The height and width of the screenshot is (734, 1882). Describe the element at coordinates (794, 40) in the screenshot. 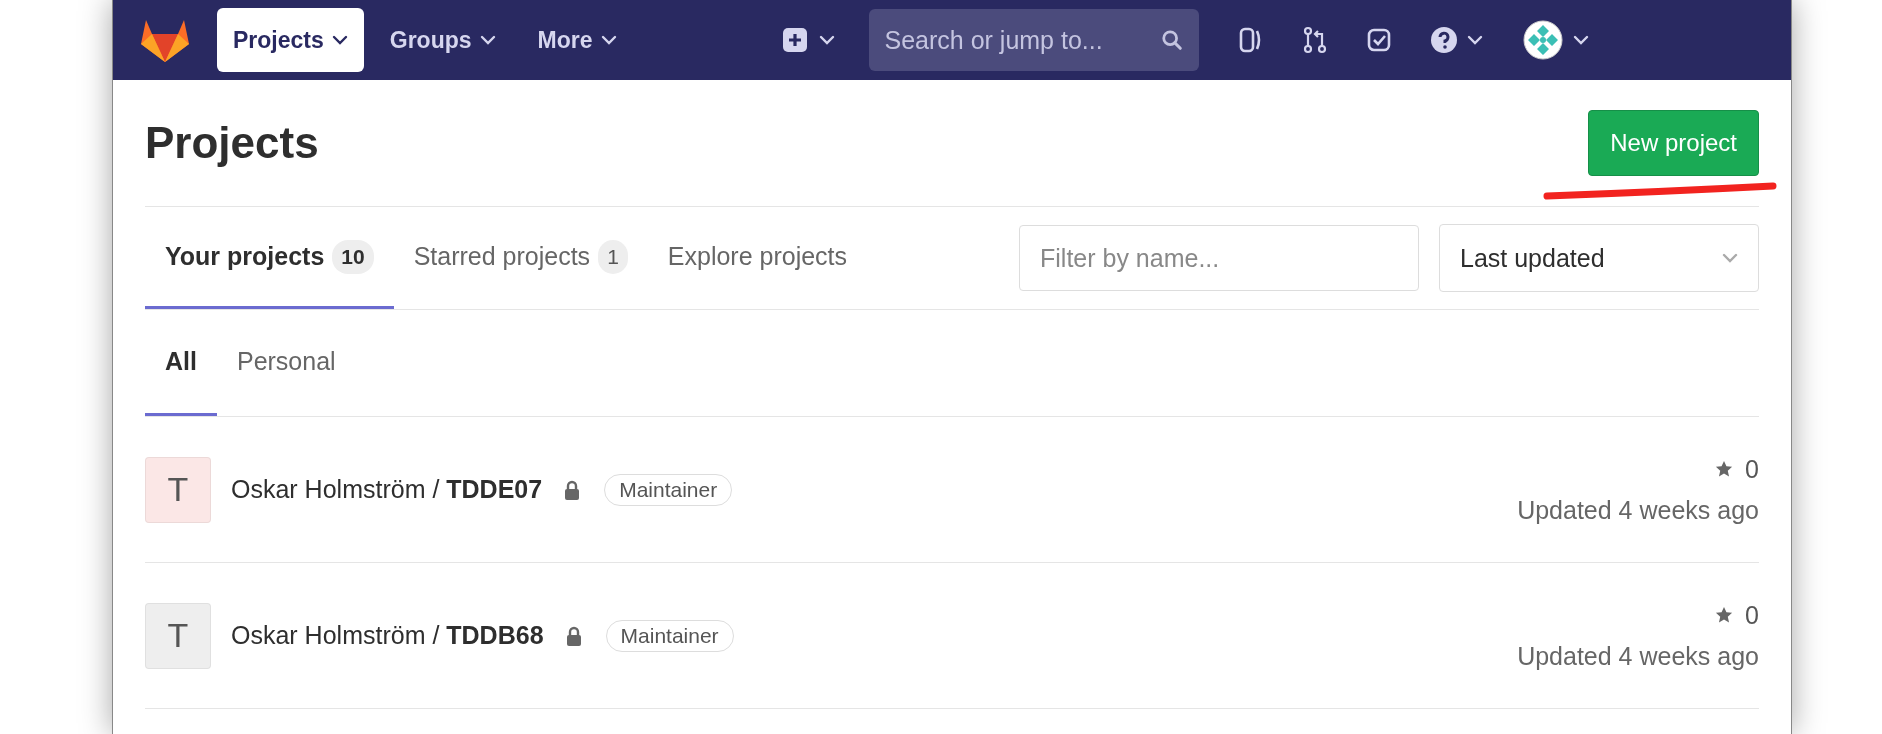

I see `plus-square-icon` at that location.